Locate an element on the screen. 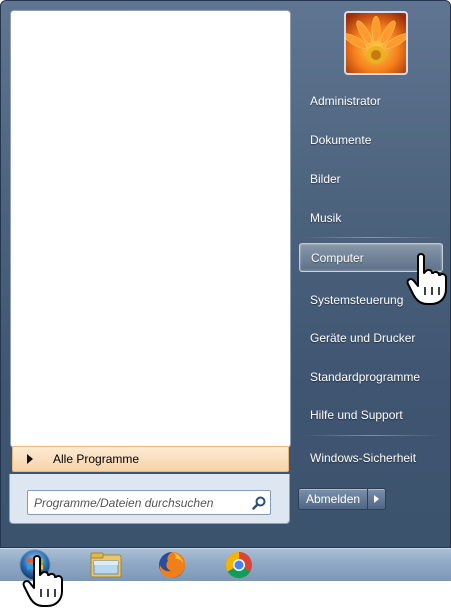  logoff-button: Abmelden is located at coordinates (333, 499).